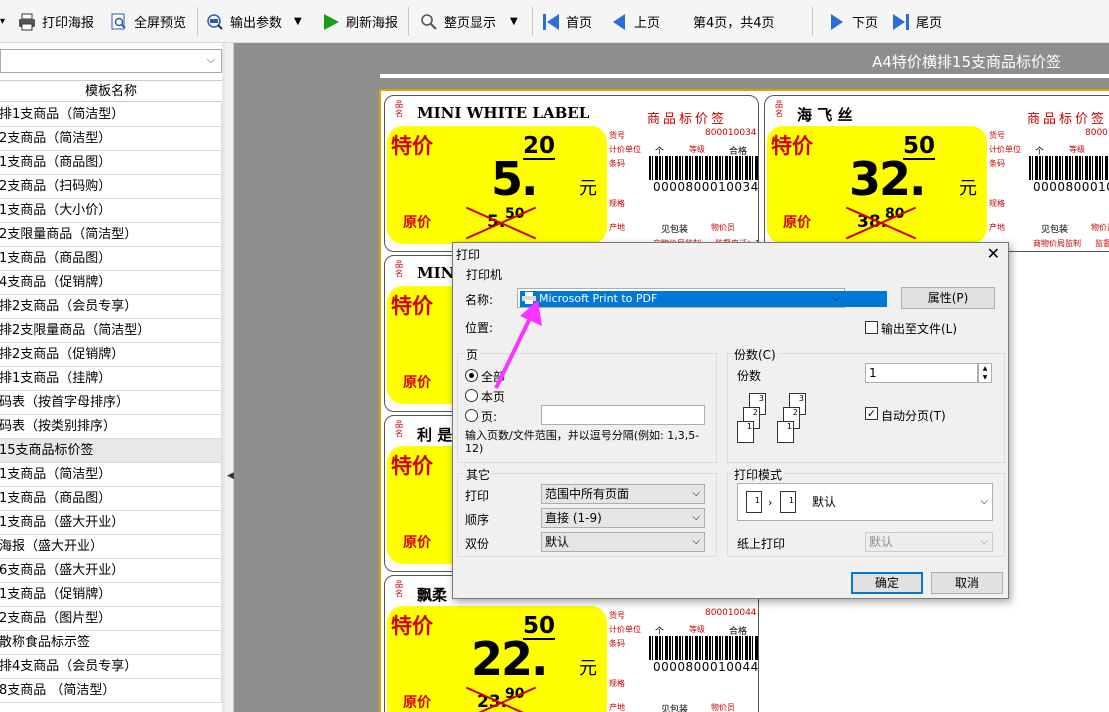 Image resolution: width=1109 pixels, height=712 pixels. Describe the element at coordinates (471, 375) in the screenshot. I see `all-pages-radio` at that location.